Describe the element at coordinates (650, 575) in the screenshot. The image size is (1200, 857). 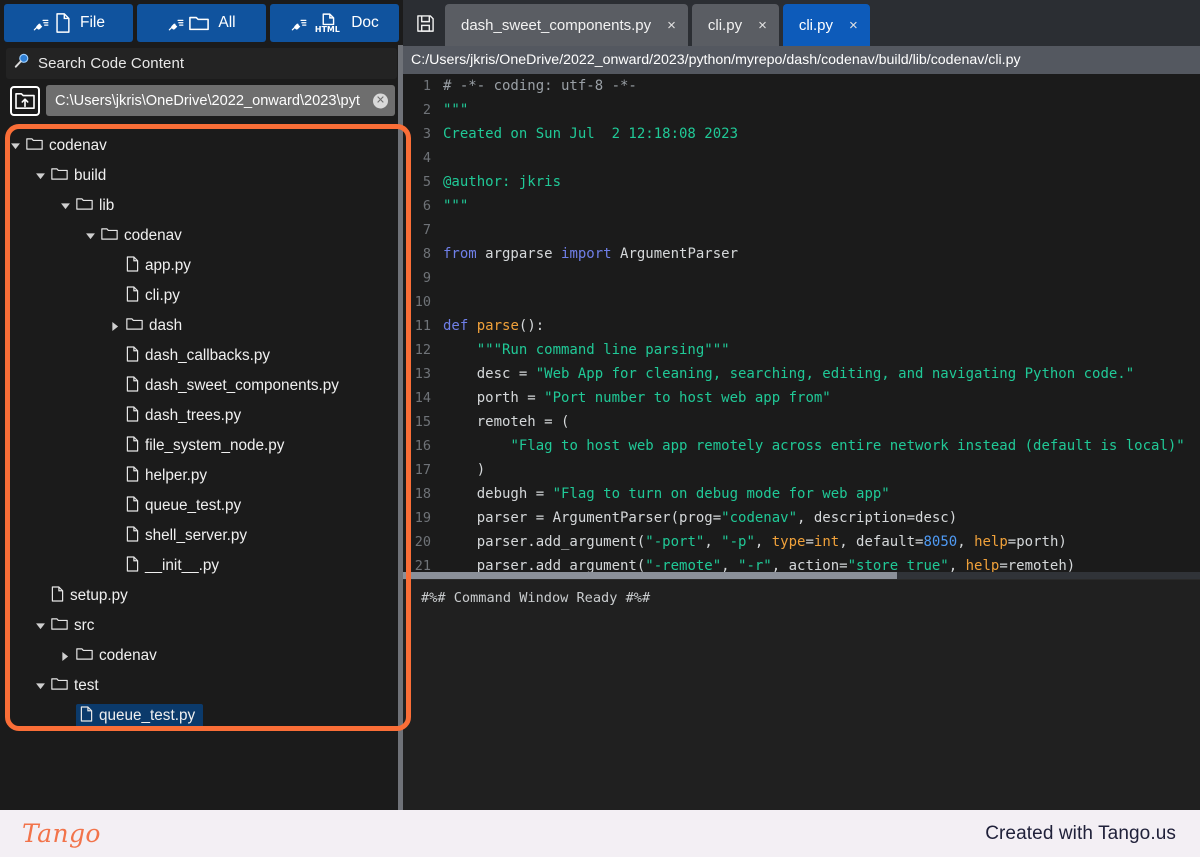
I see `horizontal-scrollbar-thumb` at that location.